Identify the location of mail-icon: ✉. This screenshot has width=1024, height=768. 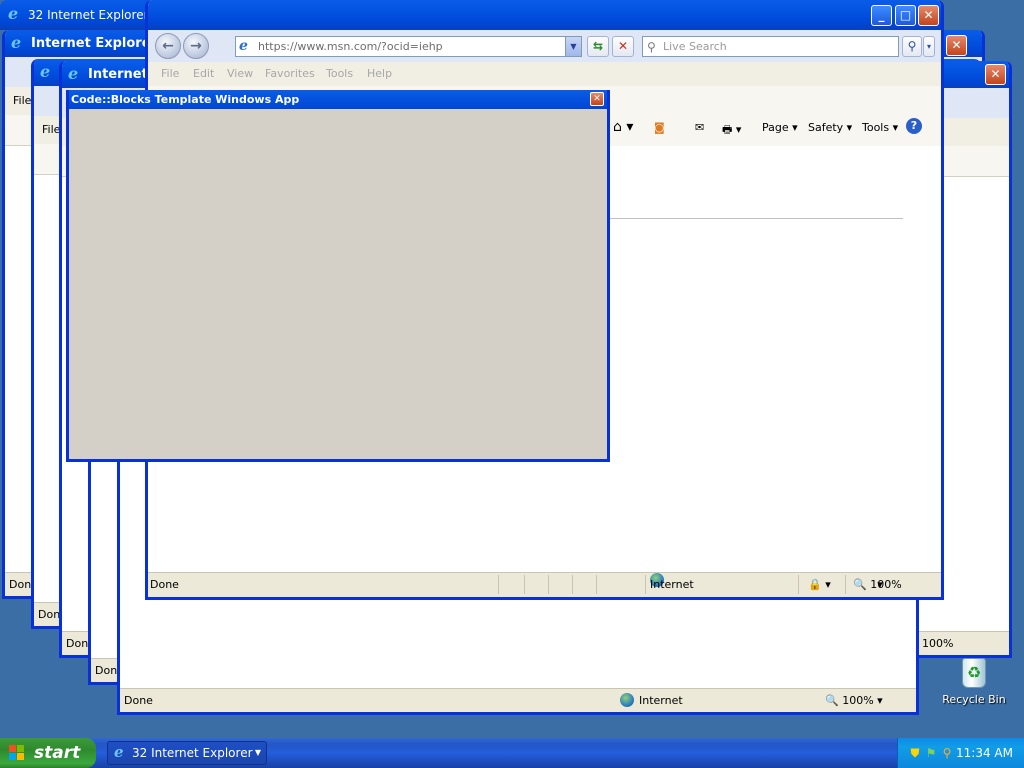
(699, 127).